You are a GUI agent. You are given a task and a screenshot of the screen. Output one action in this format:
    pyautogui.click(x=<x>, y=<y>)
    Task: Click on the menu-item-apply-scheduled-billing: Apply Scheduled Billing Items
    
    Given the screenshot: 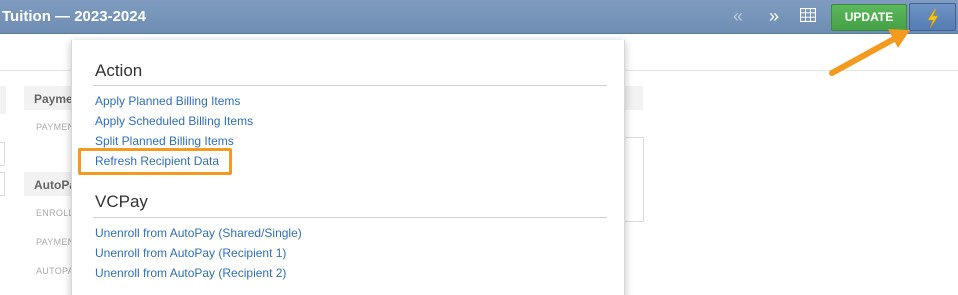 What is the action you would take?
    pyautogui.click(x=174, y=121)
    